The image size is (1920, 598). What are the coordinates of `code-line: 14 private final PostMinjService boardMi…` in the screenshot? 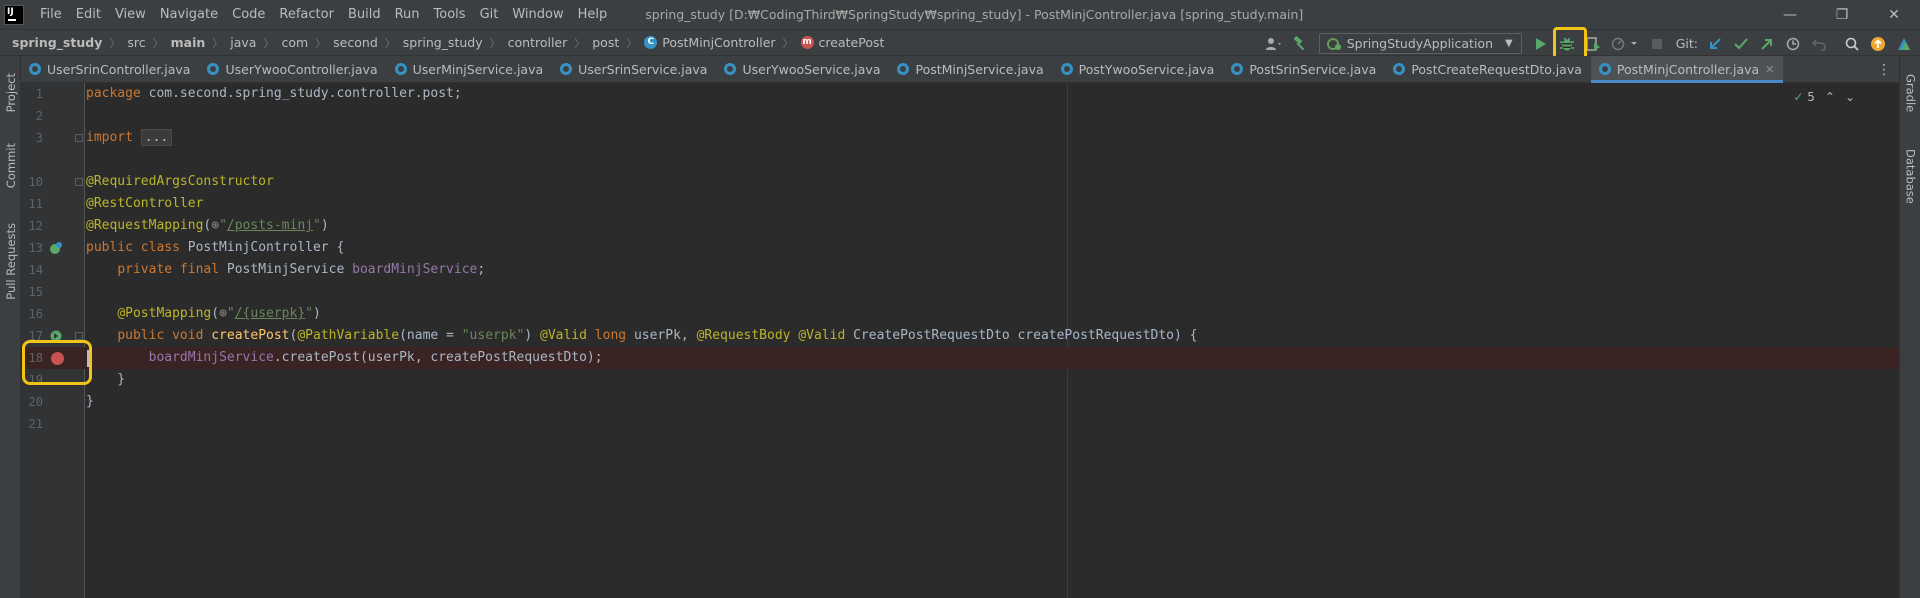 It's located at (960, 270).